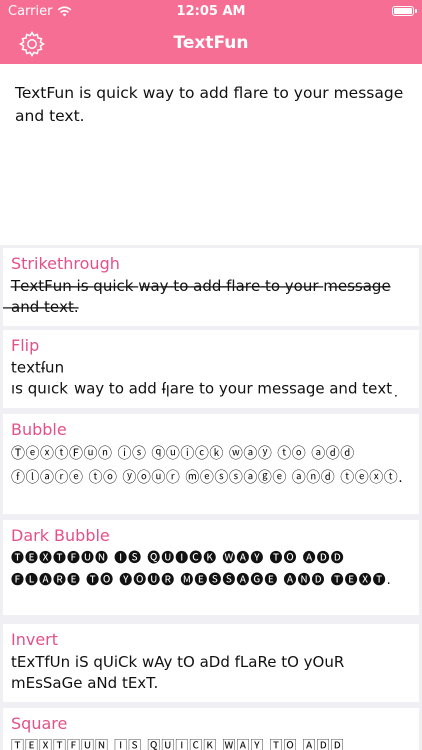 This screenshot has width=422, height=750. Describe the element at coordinates (404, 11) in the screenshot. I see `battery-icon` at that location.